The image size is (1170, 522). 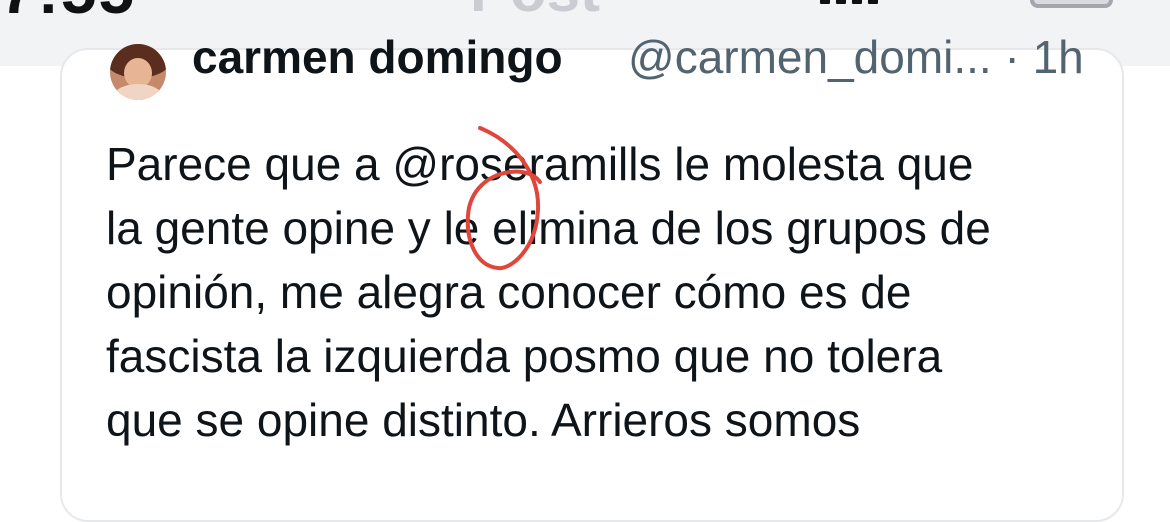 What do you see at coordinates (68, 14) in the screenshot?
I see `status-time: 7:55` at bounding box center [68, 14].